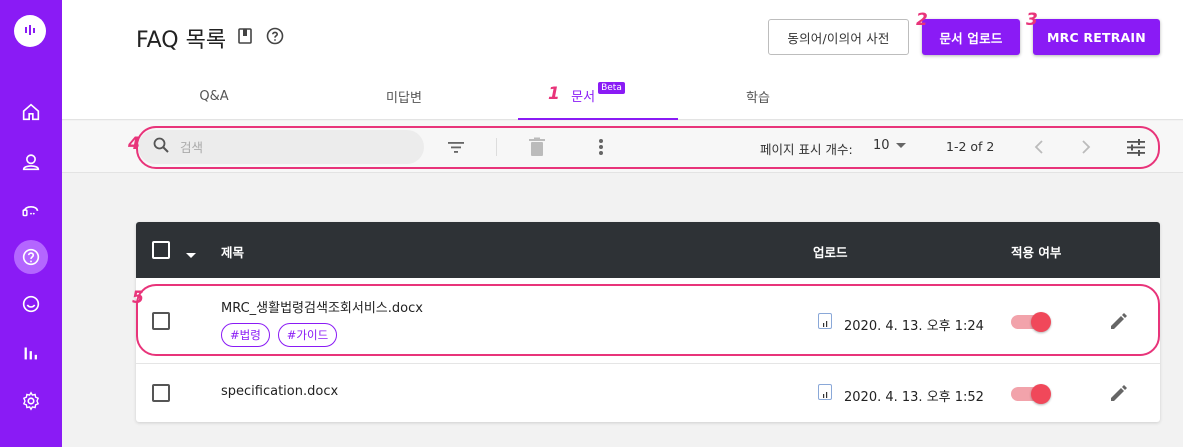  Describe the element at coordinates (601, 147) in the screenshot. I see `more-options-icon` at that location.